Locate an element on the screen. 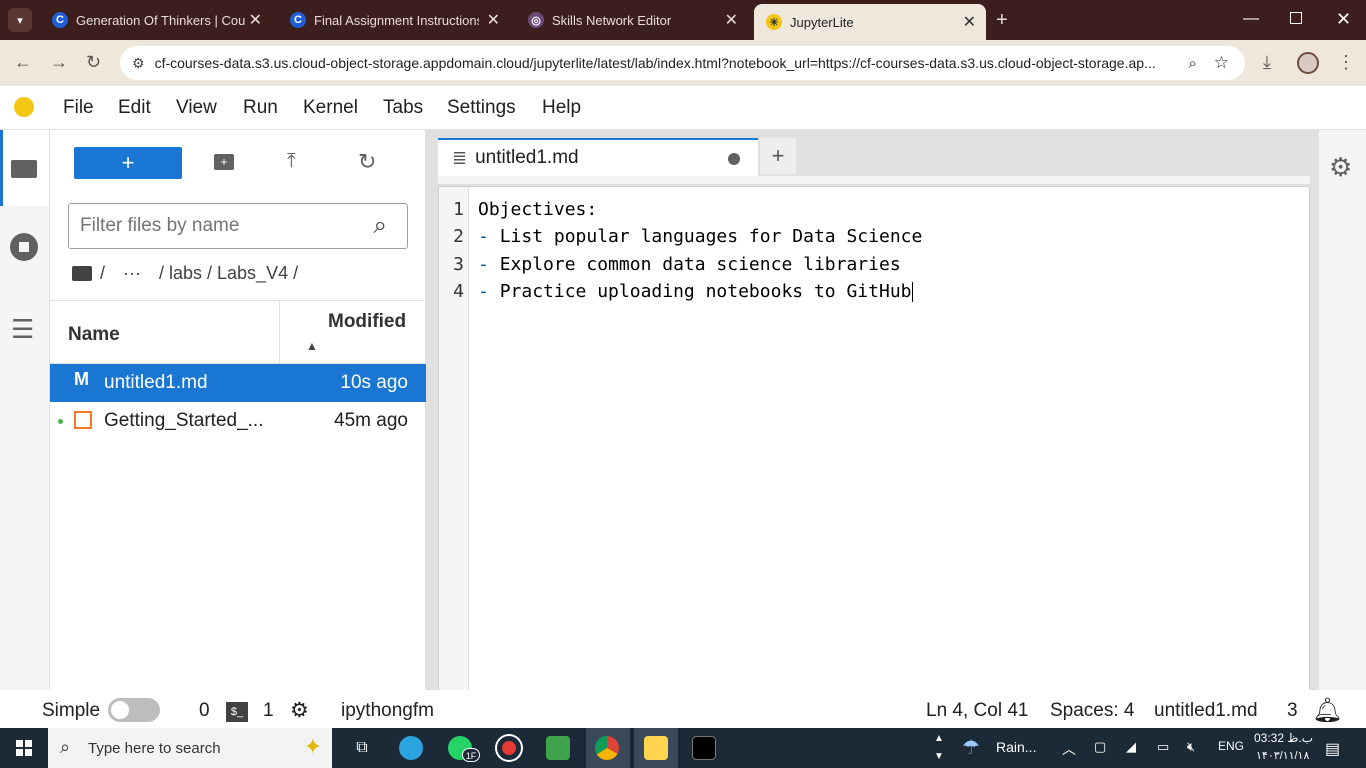 This screenshot has height=768, width=1366. tab-search-button: ▾ is located at coordinates (20, 20).